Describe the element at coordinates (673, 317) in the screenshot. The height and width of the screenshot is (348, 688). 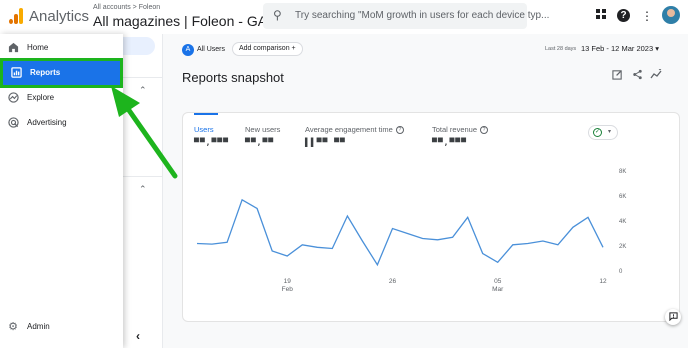
I see `feedback-button` at that location.